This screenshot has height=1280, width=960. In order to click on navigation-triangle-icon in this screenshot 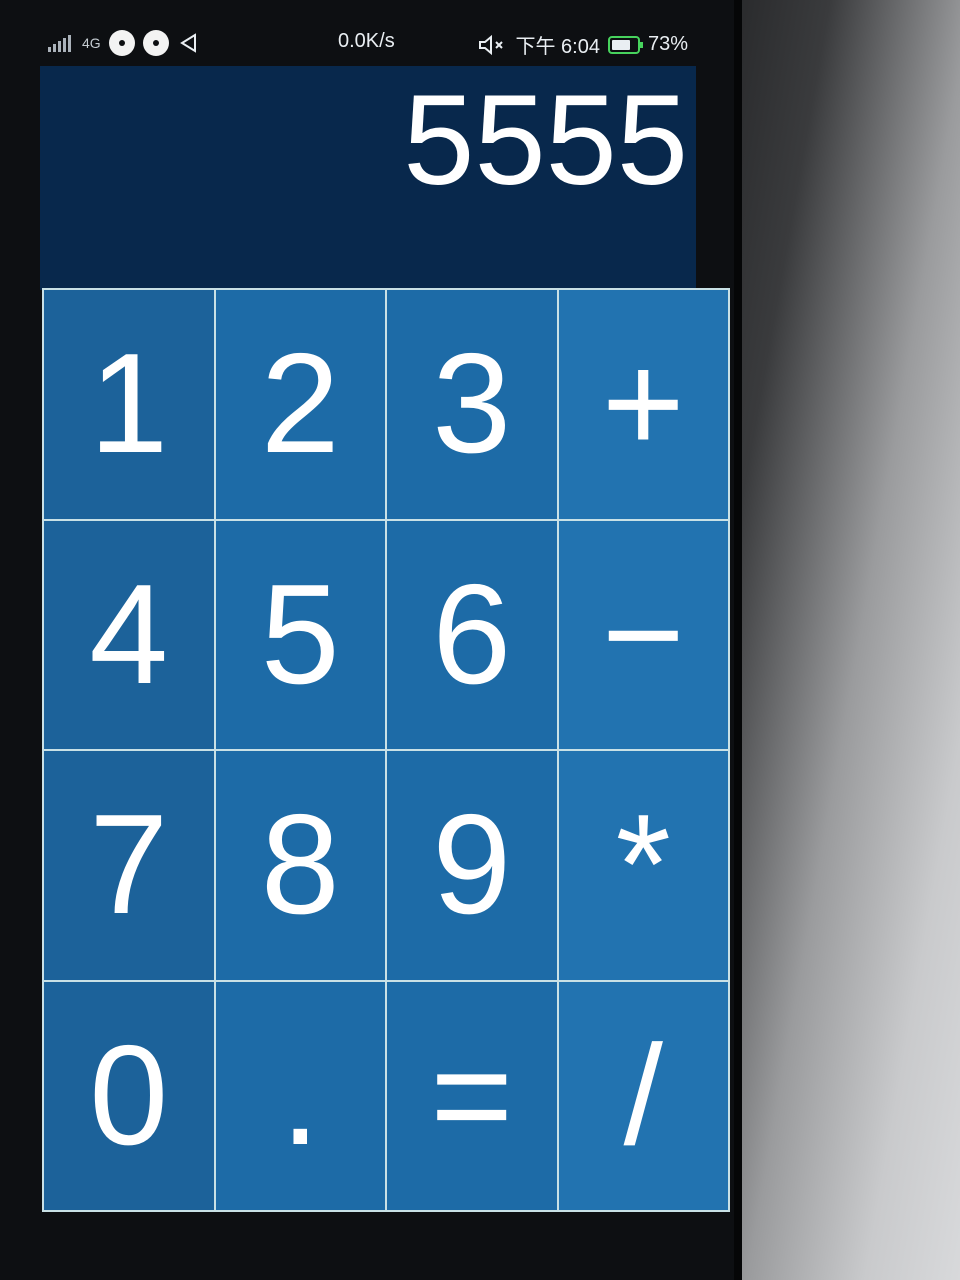, I will do `click(187, 43)`.